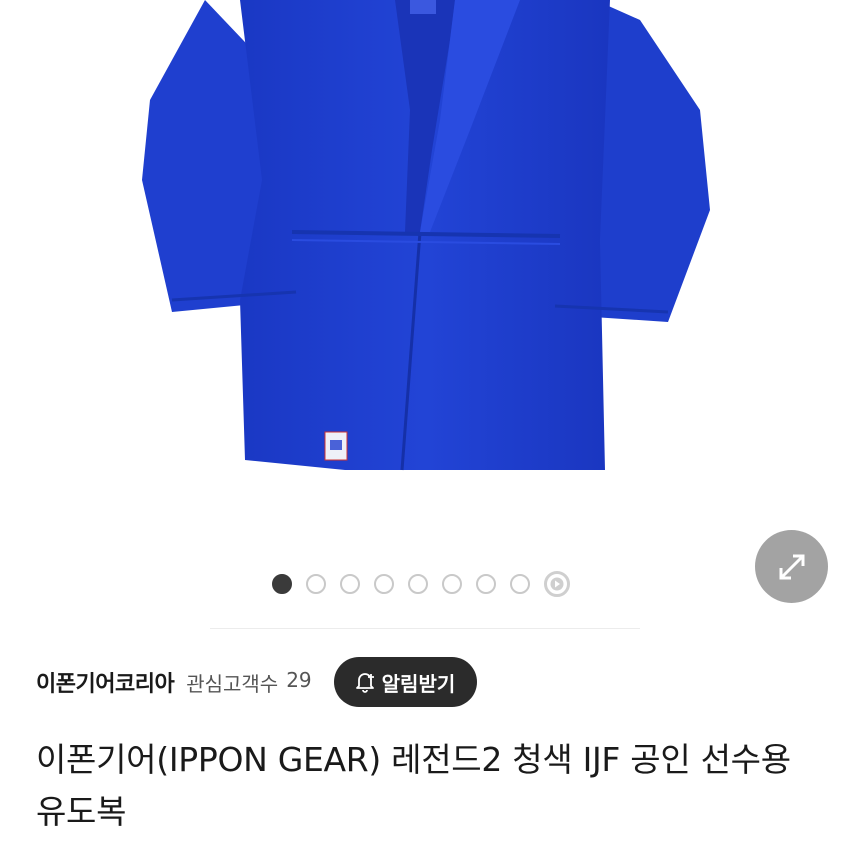 The image size is (850, 850). I want to click on divider, so click(425, 628).